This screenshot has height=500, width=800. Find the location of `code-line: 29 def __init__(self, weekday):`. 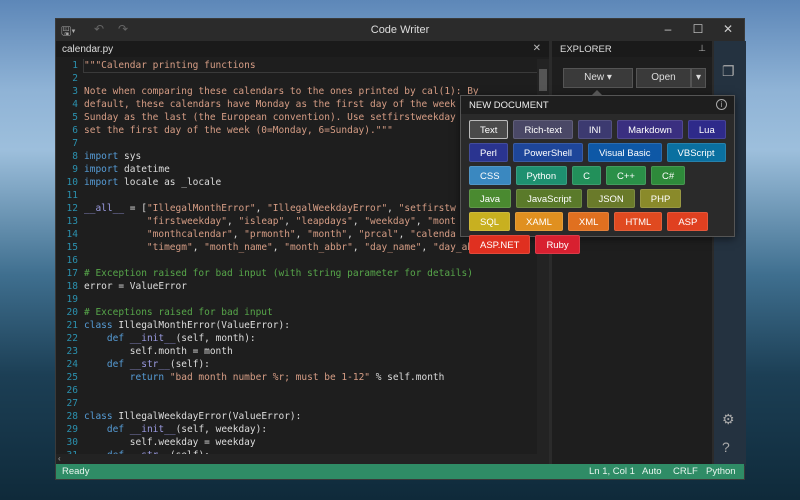

code-line: 29 def __init__(self, weekday): is located at coordinates (296, 429).